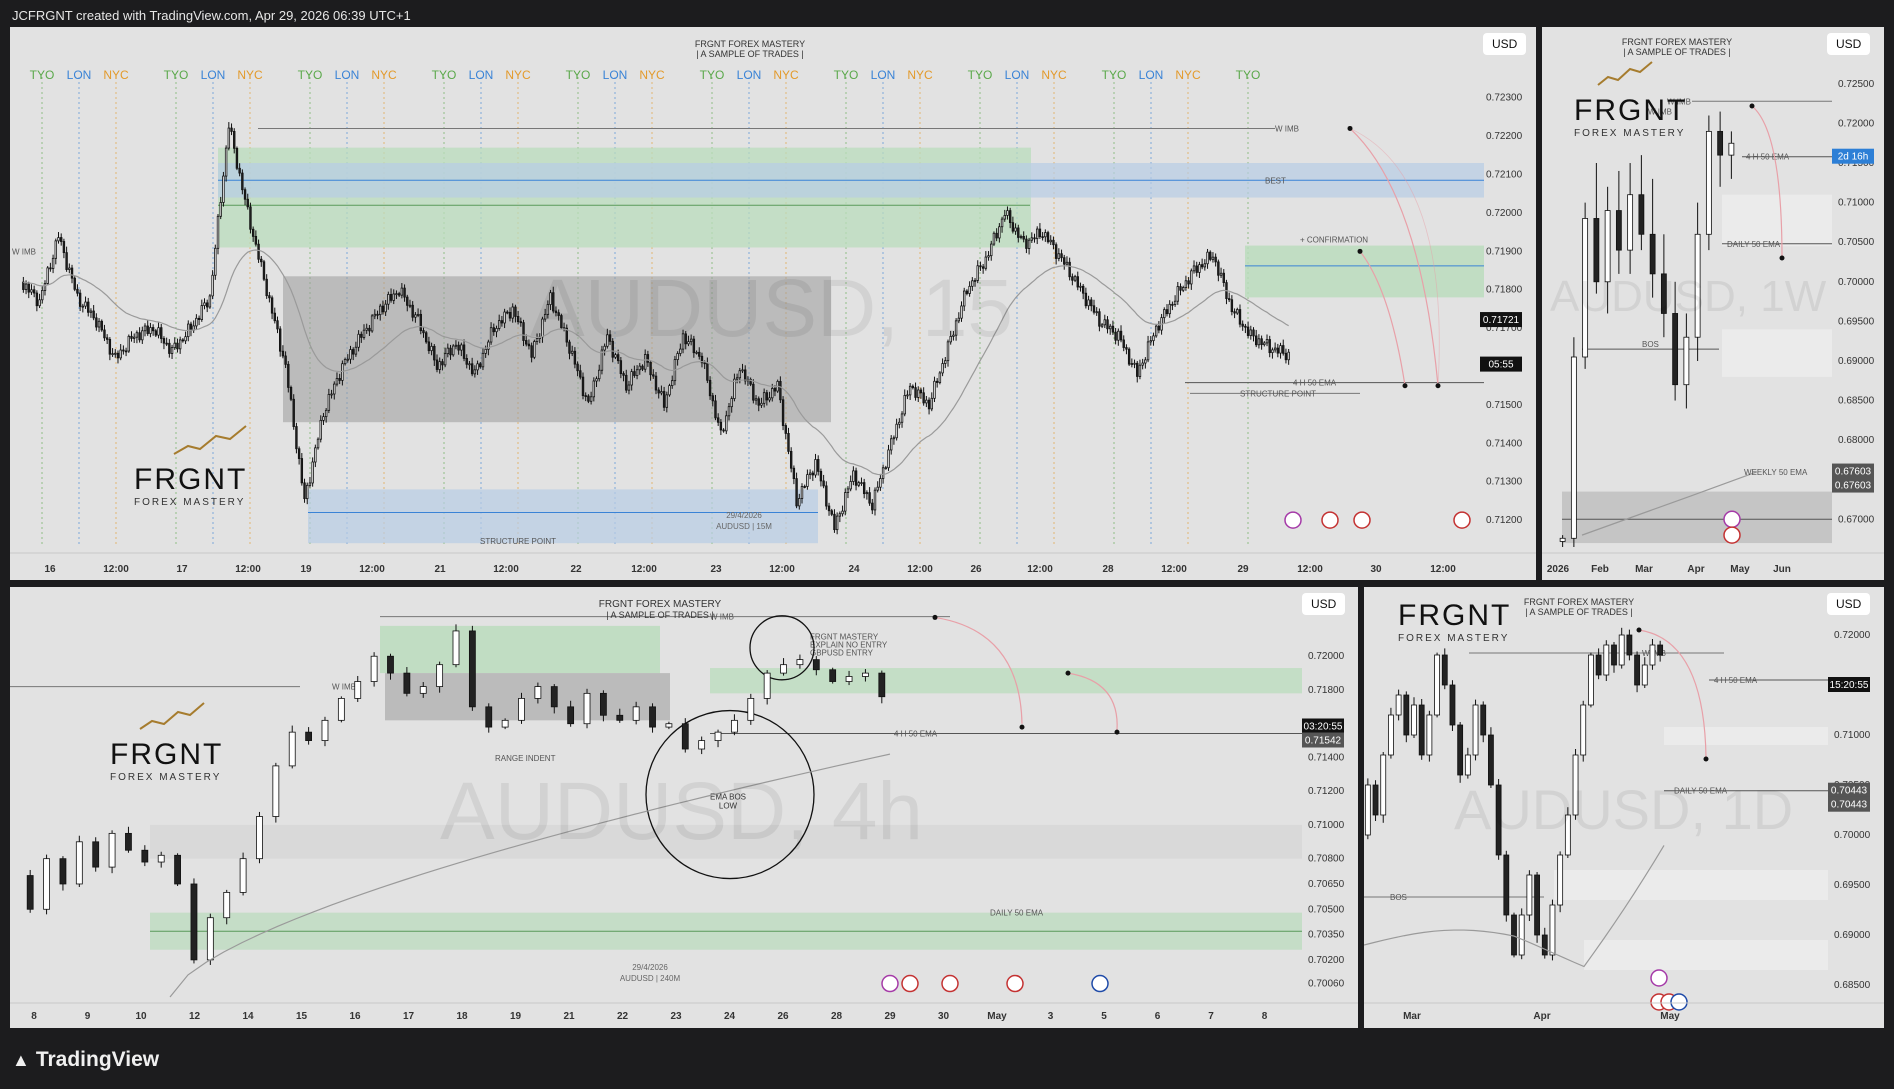 The width and height of the screenshot is (1894, 1089). I want to click on price-tag: 0.71542, so click(1323, 740).